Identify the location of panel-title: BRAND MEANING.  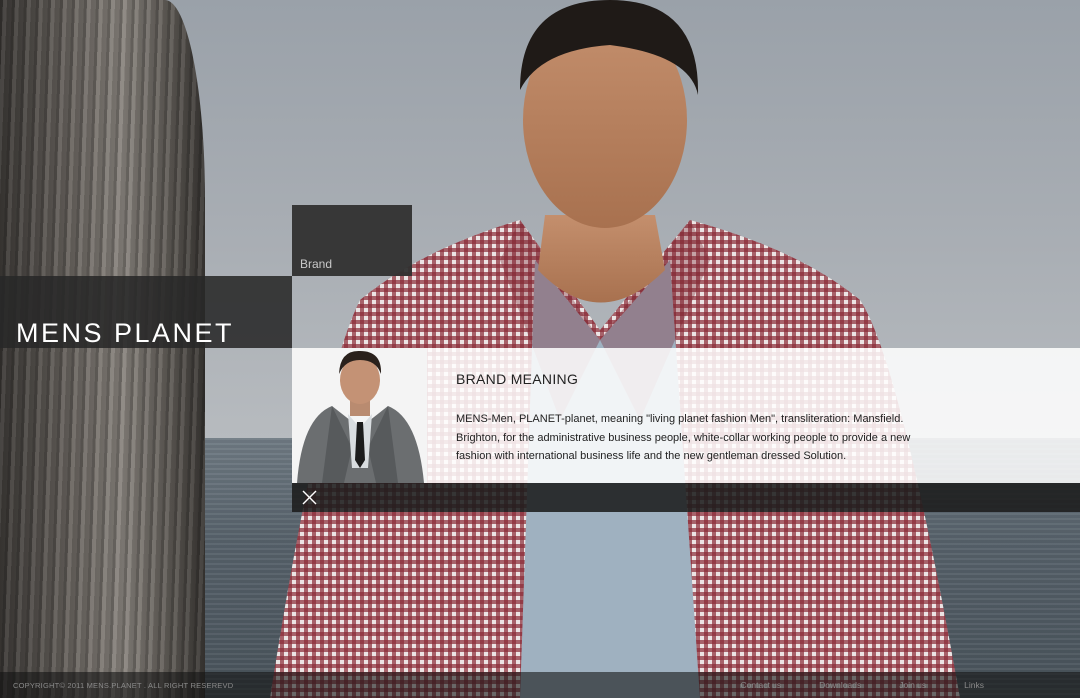
(517, 379).